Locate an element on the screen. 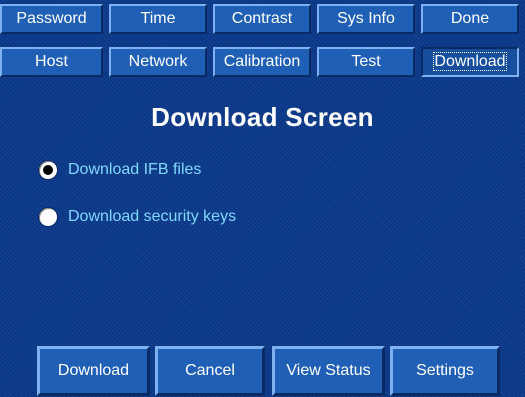 The height and width of the screenshot is (397, 525). download-button: Download is located at coordinates (93, 371).